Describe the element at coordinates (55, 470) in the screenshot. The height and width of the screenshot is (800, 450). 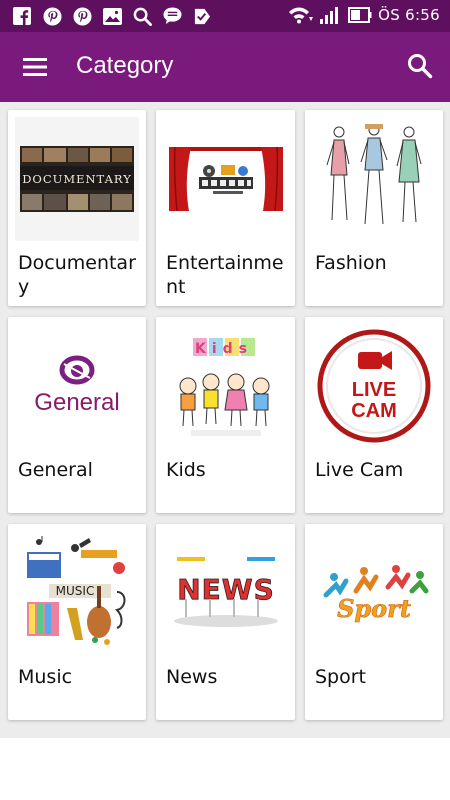
I see `category-label: General` at that location.